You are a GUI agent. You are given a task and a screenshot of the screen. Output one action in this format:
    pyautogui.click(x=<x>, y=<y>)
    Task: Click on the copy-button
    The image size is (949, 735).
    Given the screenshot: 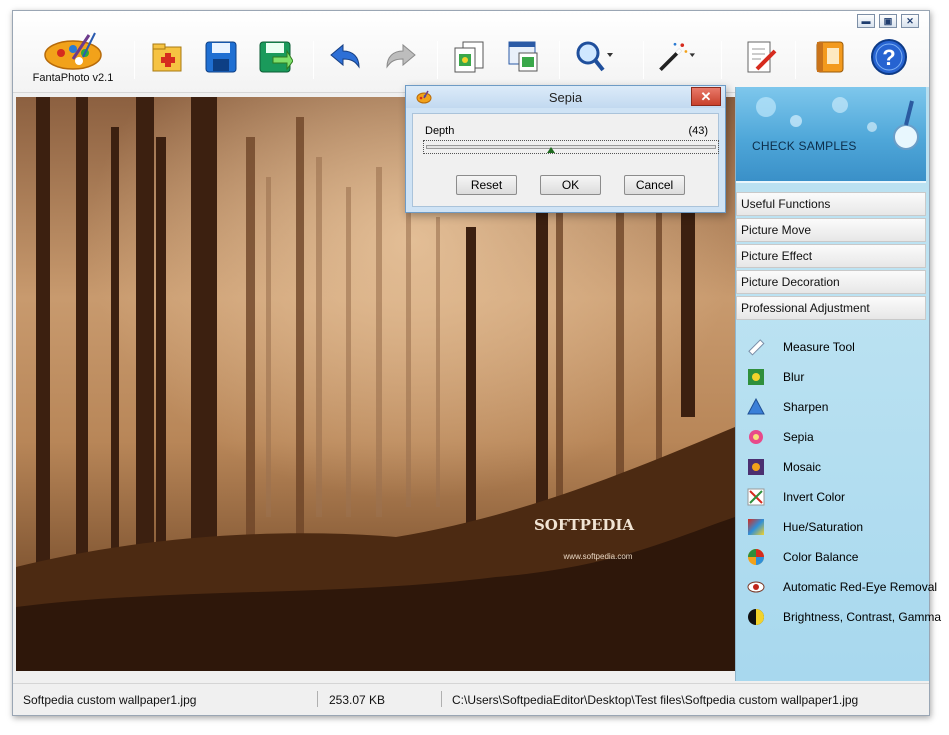 What is the action you would take?
    pyautogui.click(x=469, y=57)
    